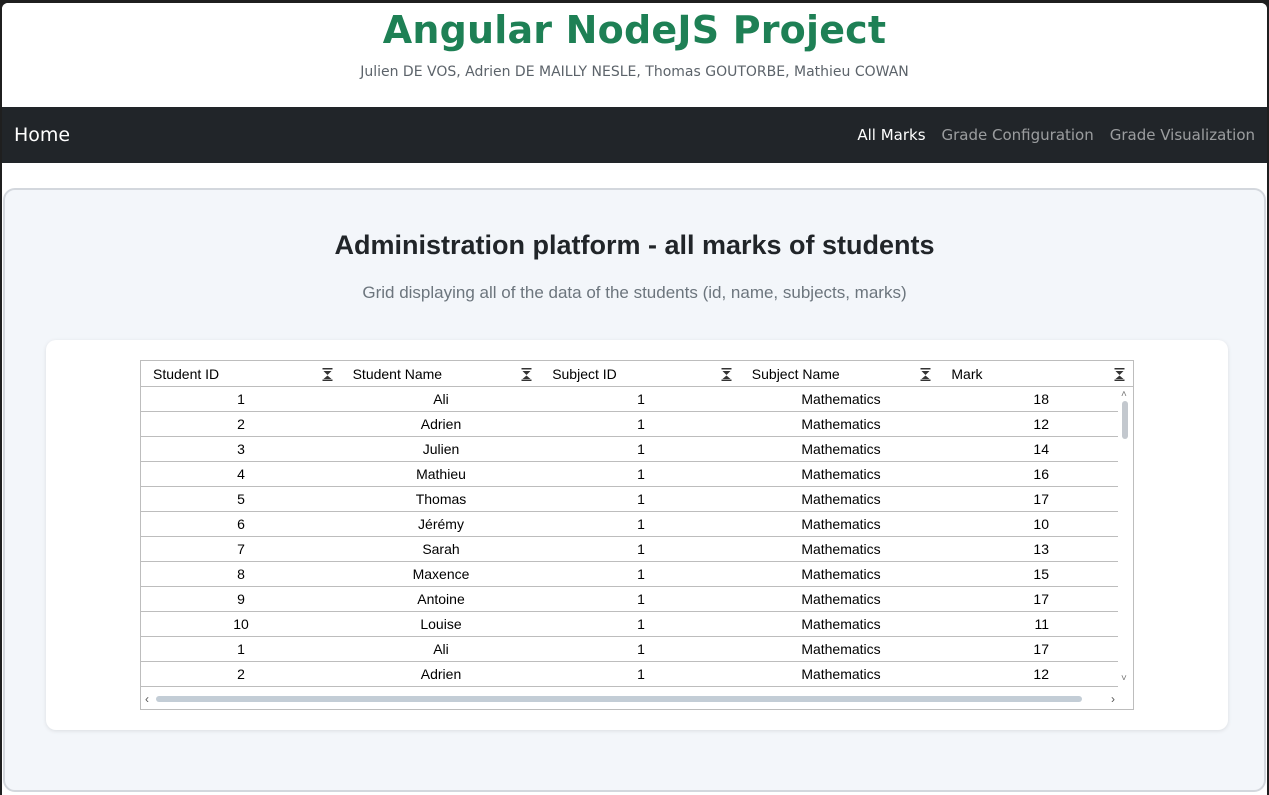 The height and width of the screenshot is (795, 1269). What do you see at coordinates (640, 373) in the screenshot?
I see `column-header: Subject ID` at bounding box center [640, 373].